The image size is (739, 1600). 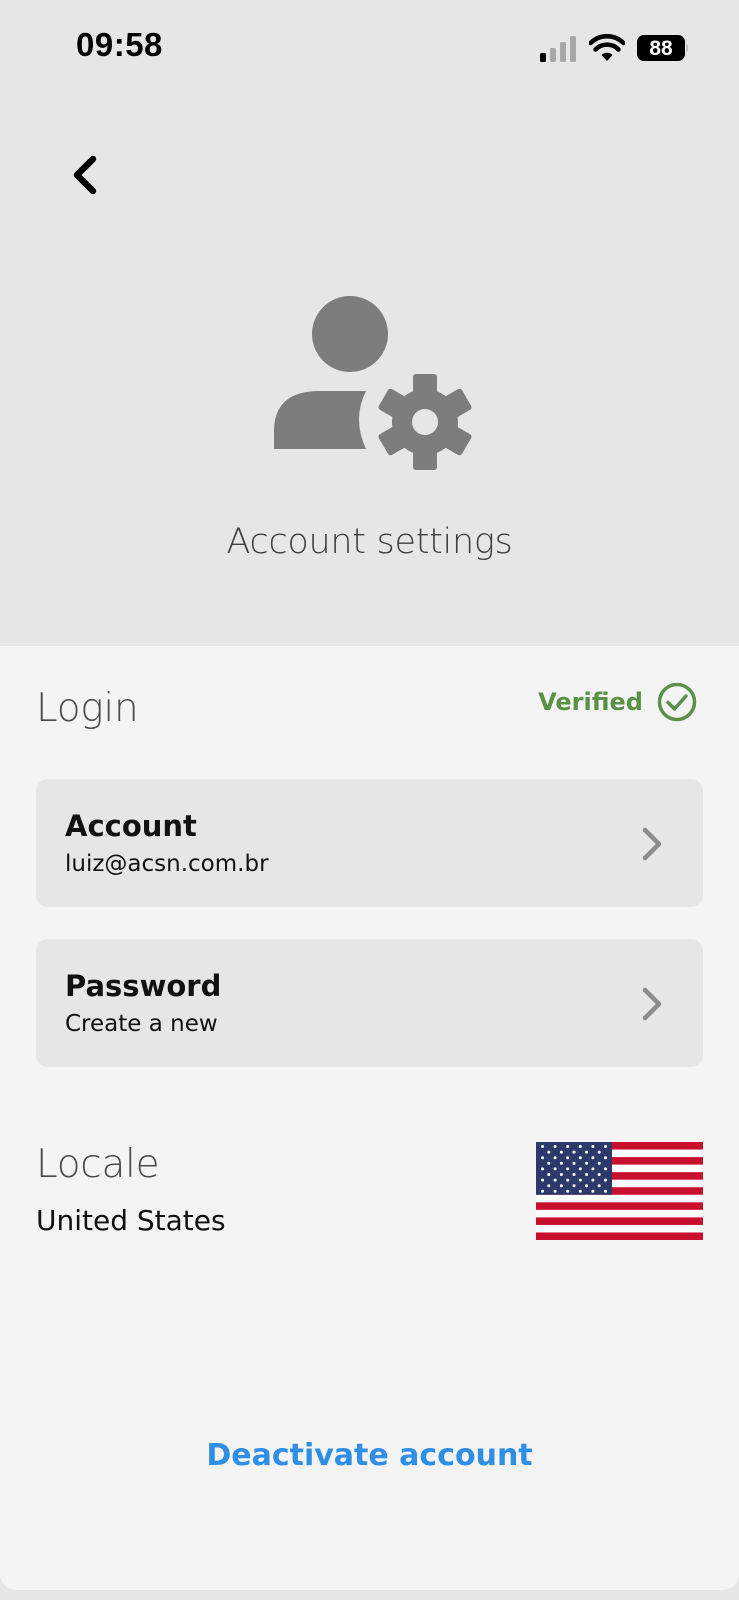 What do you see at coordinates (131, 826) in the screenshot?
I see `account-title: Account` at bounding box center [131, 826].